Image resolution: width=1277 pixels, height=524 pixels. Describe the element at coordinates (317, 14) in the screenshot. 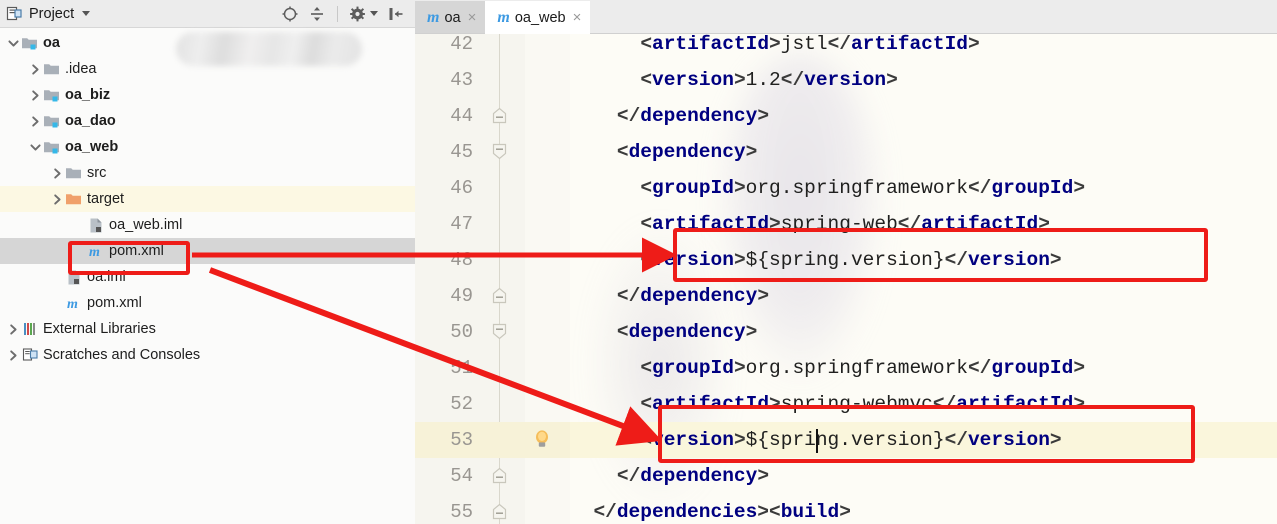

I see `collapse-all-icon` at that location.